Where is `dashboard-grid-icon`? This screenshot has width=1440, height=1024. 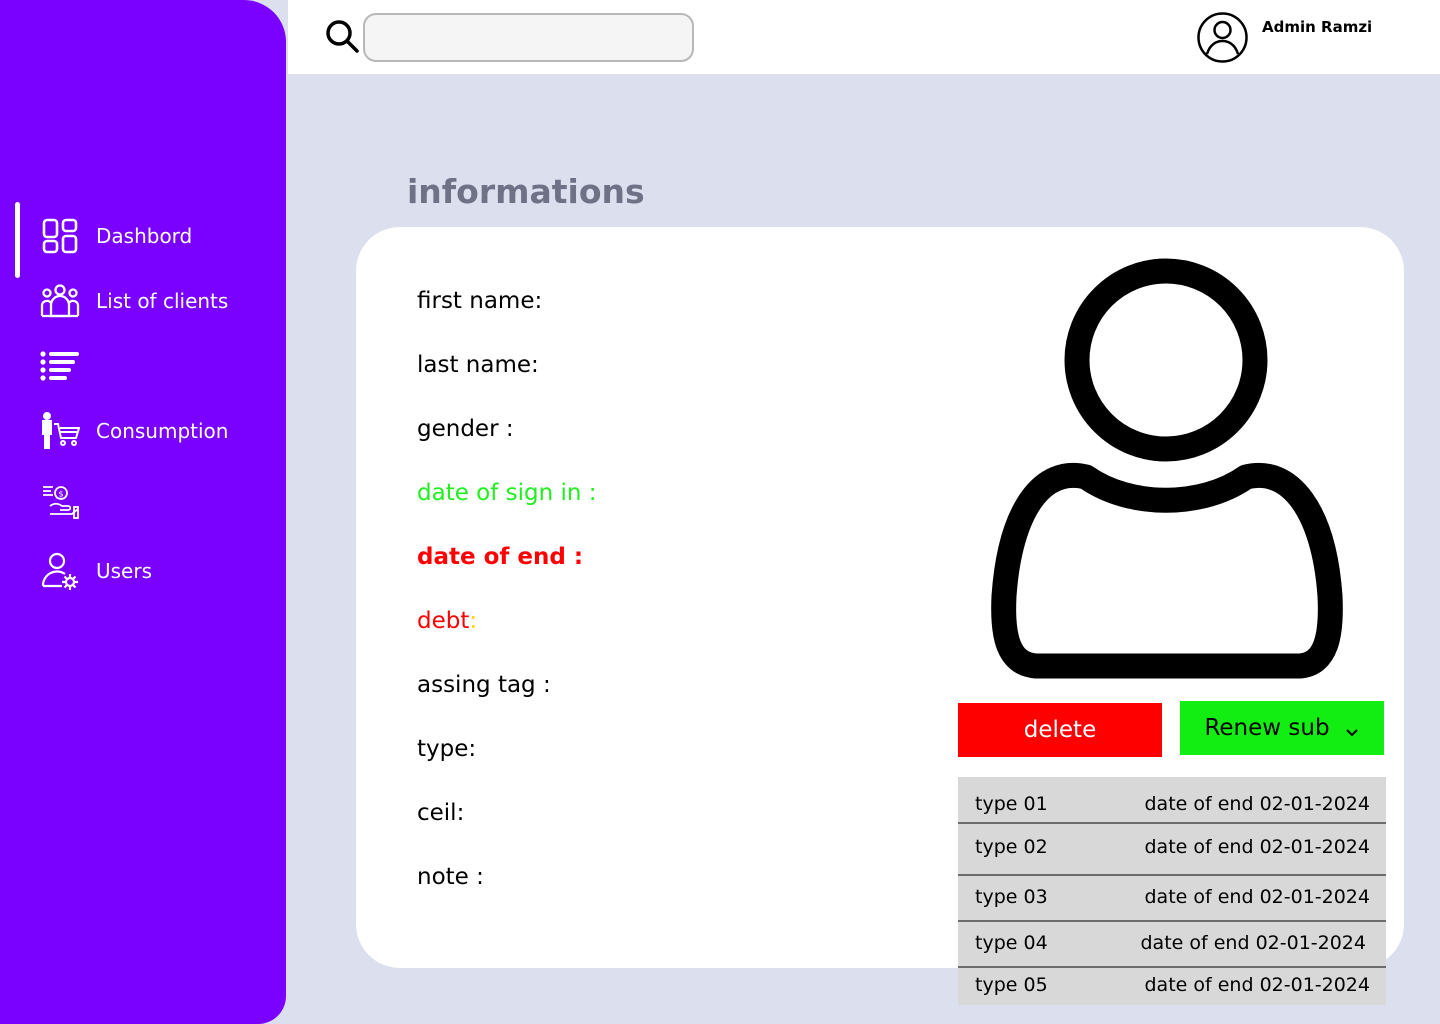 dashboard-grid-icon is located at coordinates (60, 236).